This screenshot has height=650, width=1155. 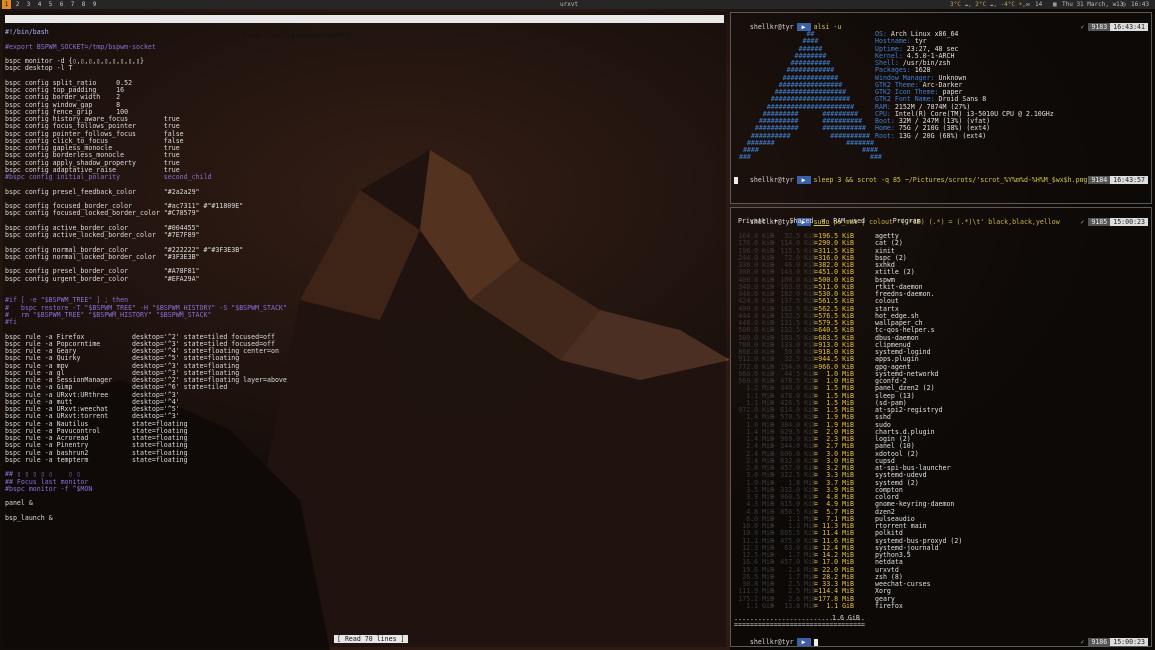 What do you see at coordinates (827, 27) in the screenshot?
I see `command-text: alsi -u` at bounding box center [827, 27].